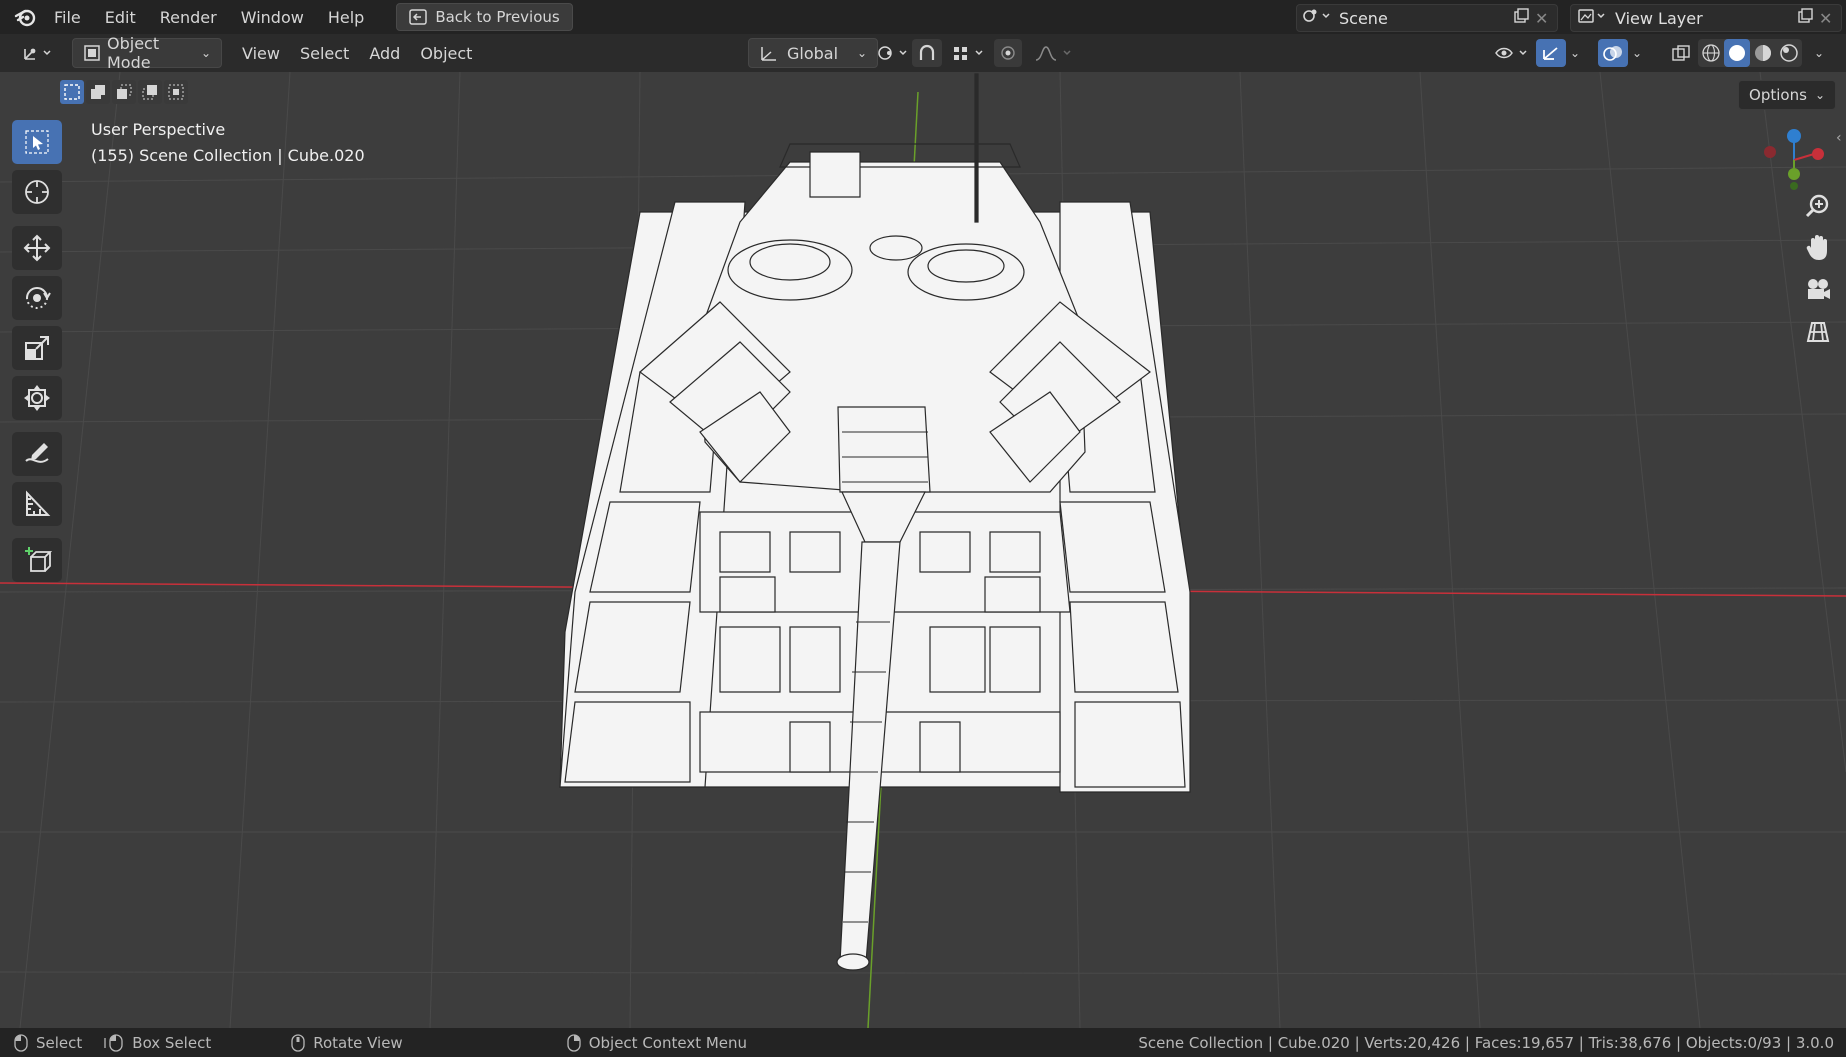  What do you see at coordinates (1711, 53) in the screenshot?
I see `wireframe-shading-button` at bounding box center [1711, 53].